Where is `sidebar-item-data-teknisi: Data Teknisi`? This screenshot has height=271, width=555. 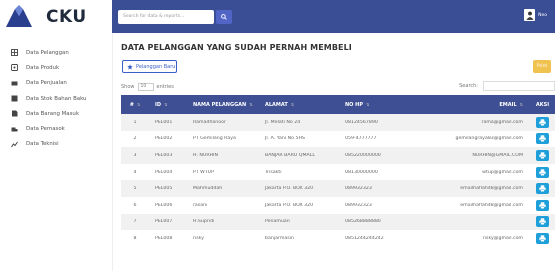 sidebar-item-data-teknisi: Data Teknisi is located at coordinates (56, 144).